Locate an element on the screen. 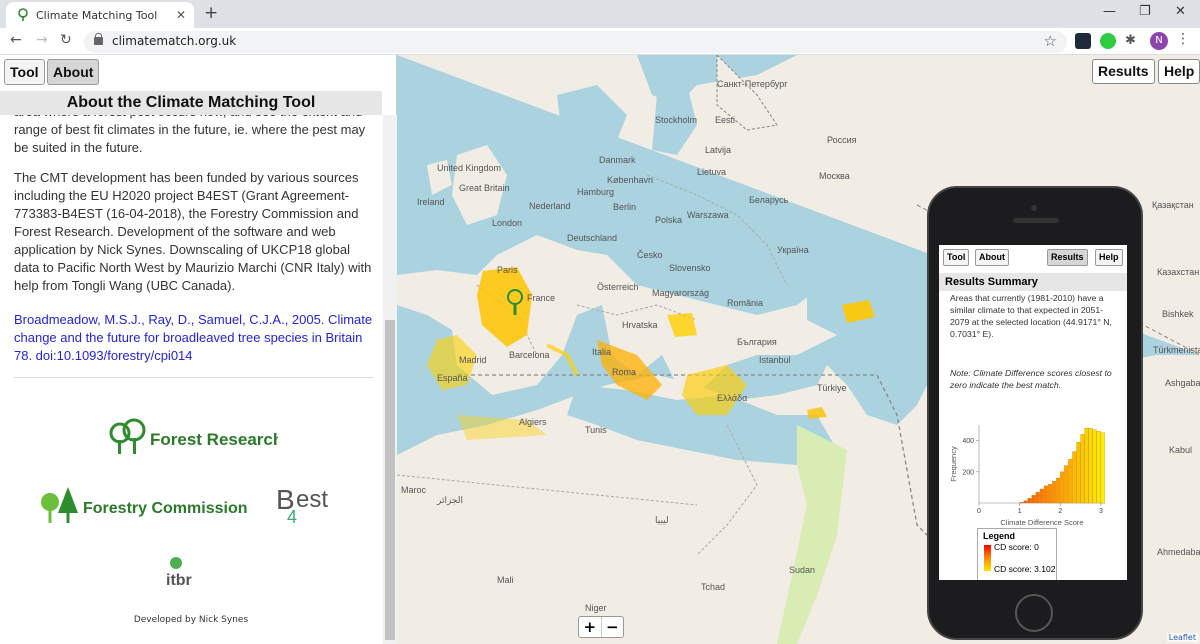  map-label: الجزائر is located at coordinates (450, 500).